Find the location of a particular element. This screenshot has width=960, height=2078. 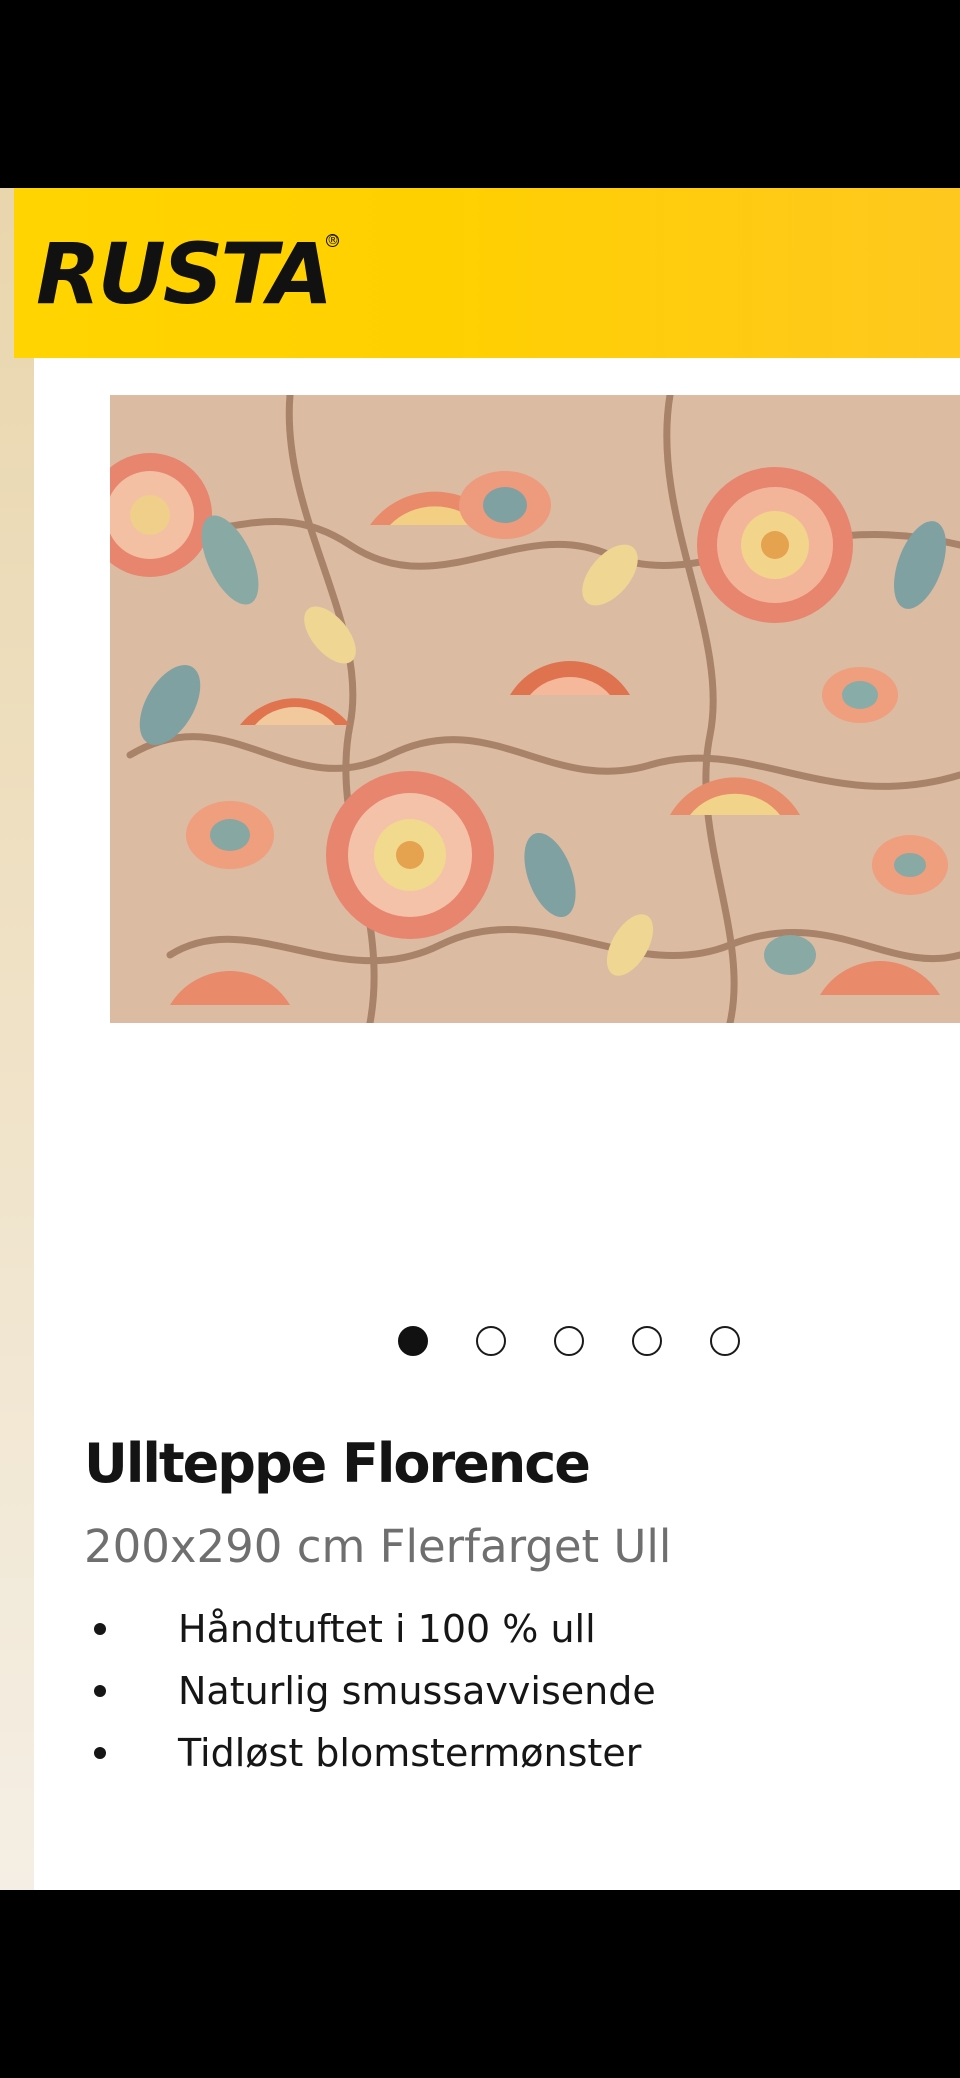

site-header: RUSTA ® is located at coordinates (487, 273).